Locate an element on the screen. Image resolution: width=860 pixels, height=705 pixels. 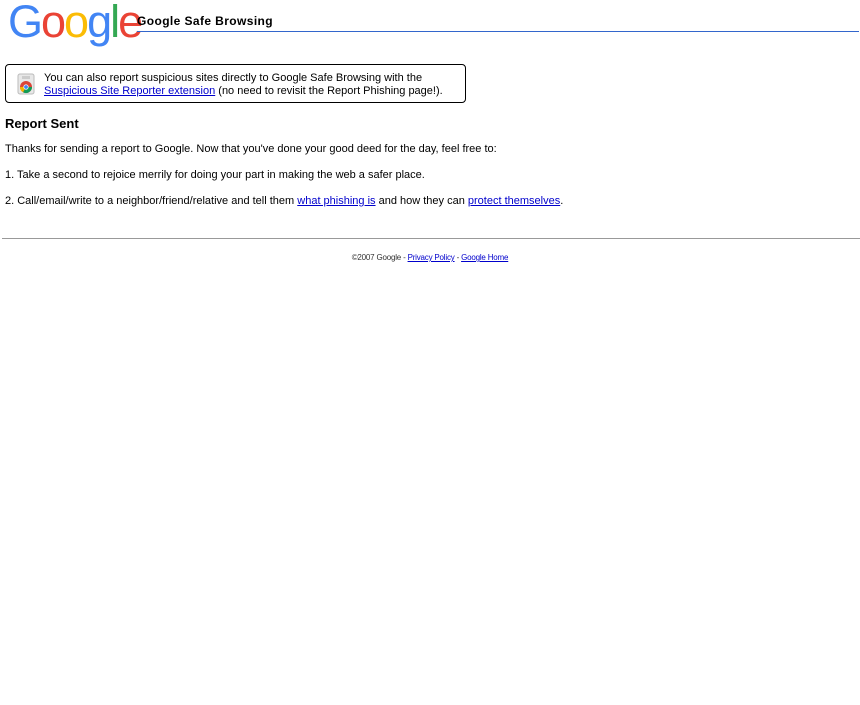
chrome-extension-icon is located at coordinates (26, 84).